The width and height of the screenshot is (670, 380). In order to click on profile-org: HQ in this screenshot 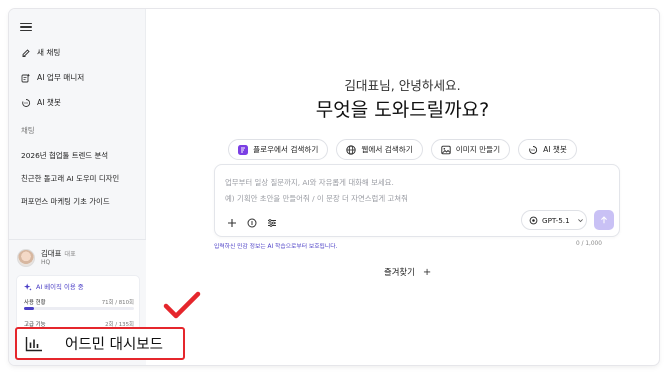, I will do `click(46, 262)`.